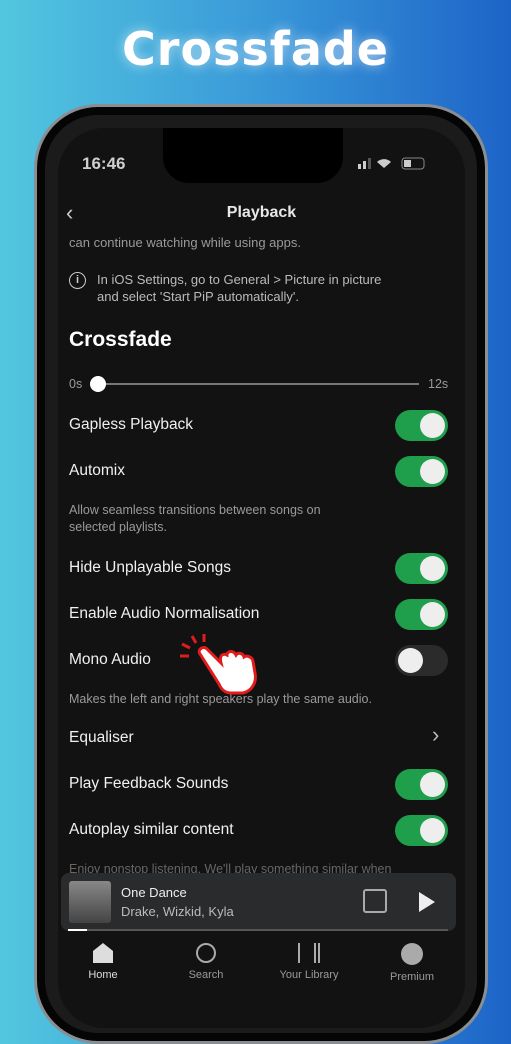 This screenshot has height=1044, width=511. What do you see at coordinates (164, 613) in the screenshot?
I see `normalisation-label: Enable Audio Normalisation` at bounding box center [164, 613].